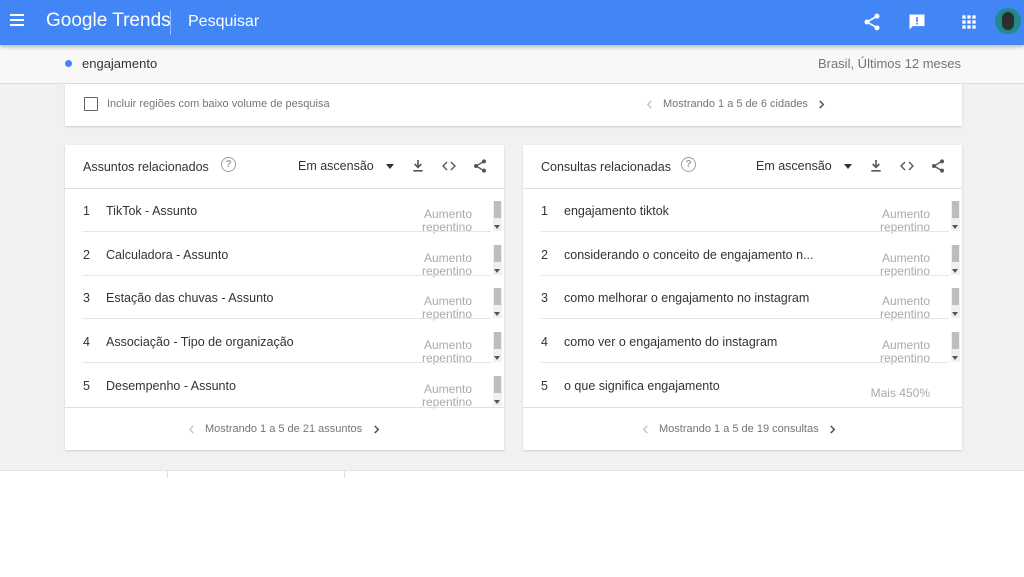 This screenshot has width=1024, height=577. Describe the element at coordinates (200, 342) in the screenshot. I see `item-label: Associação - Tipo de organização` at that location.